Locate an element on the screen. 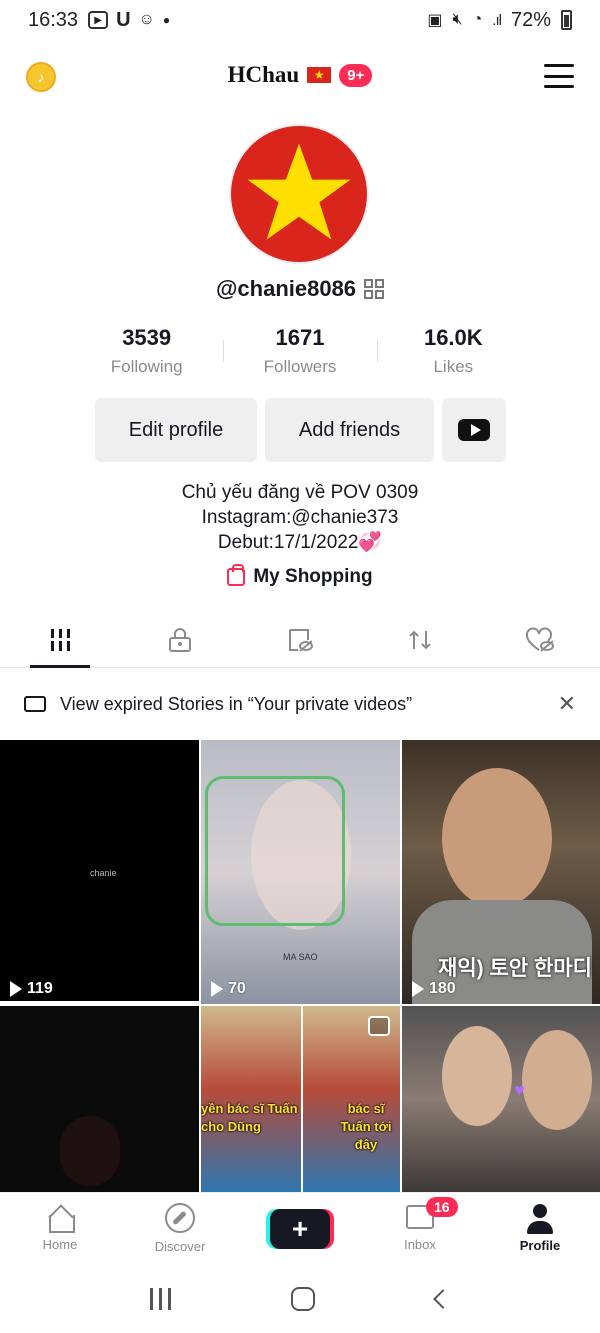 The width and height of the screenshot is (600, 1333). profile-header: ♪ HChau ★ 9+ is located at coordinates (300, 76).